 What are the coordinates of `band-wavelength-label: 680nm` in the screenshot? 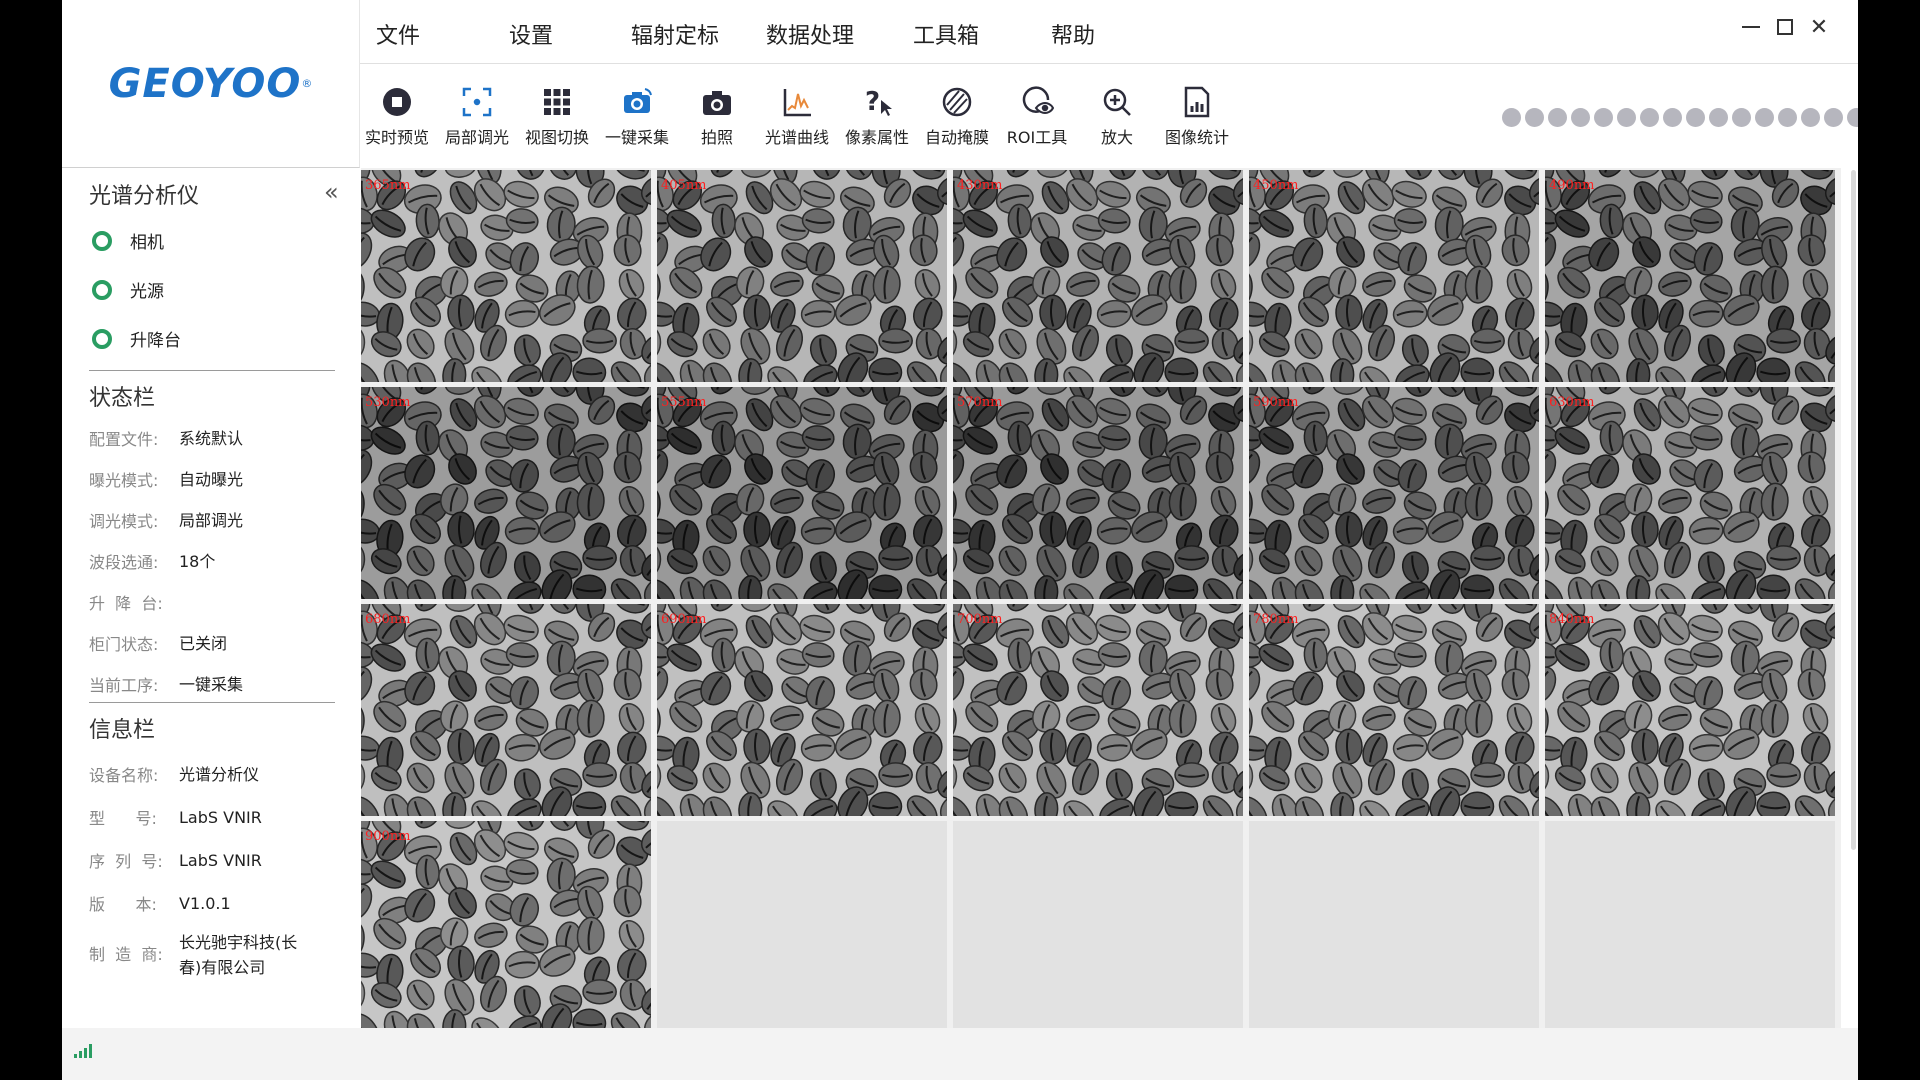 It's located at (388, 619).